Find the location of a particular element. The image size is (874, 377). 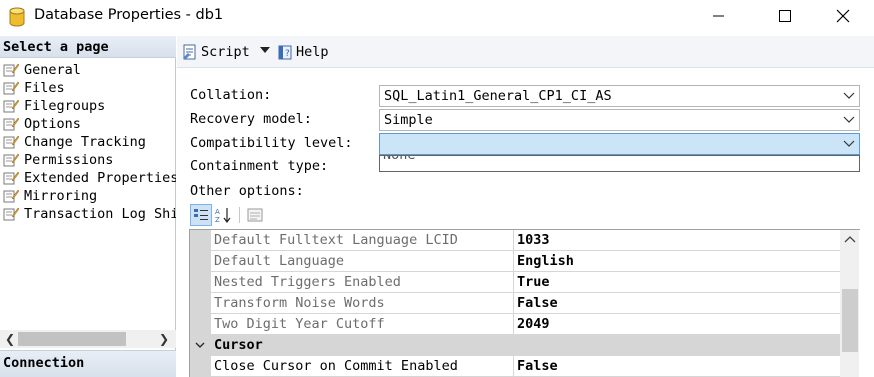

page-item-options: Options is located at coordinates (42, 124).